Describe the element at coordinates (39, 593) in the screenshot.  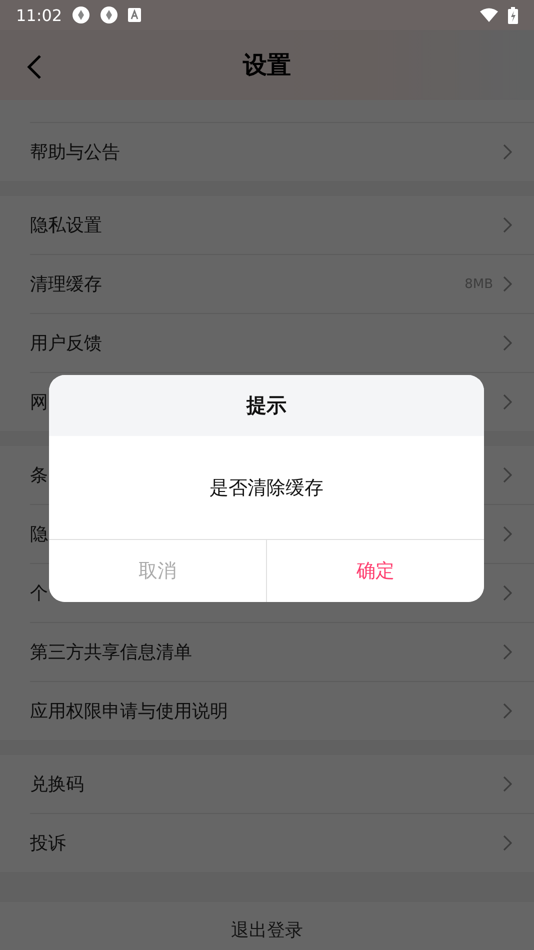
I see `row-label: 个` at that location.